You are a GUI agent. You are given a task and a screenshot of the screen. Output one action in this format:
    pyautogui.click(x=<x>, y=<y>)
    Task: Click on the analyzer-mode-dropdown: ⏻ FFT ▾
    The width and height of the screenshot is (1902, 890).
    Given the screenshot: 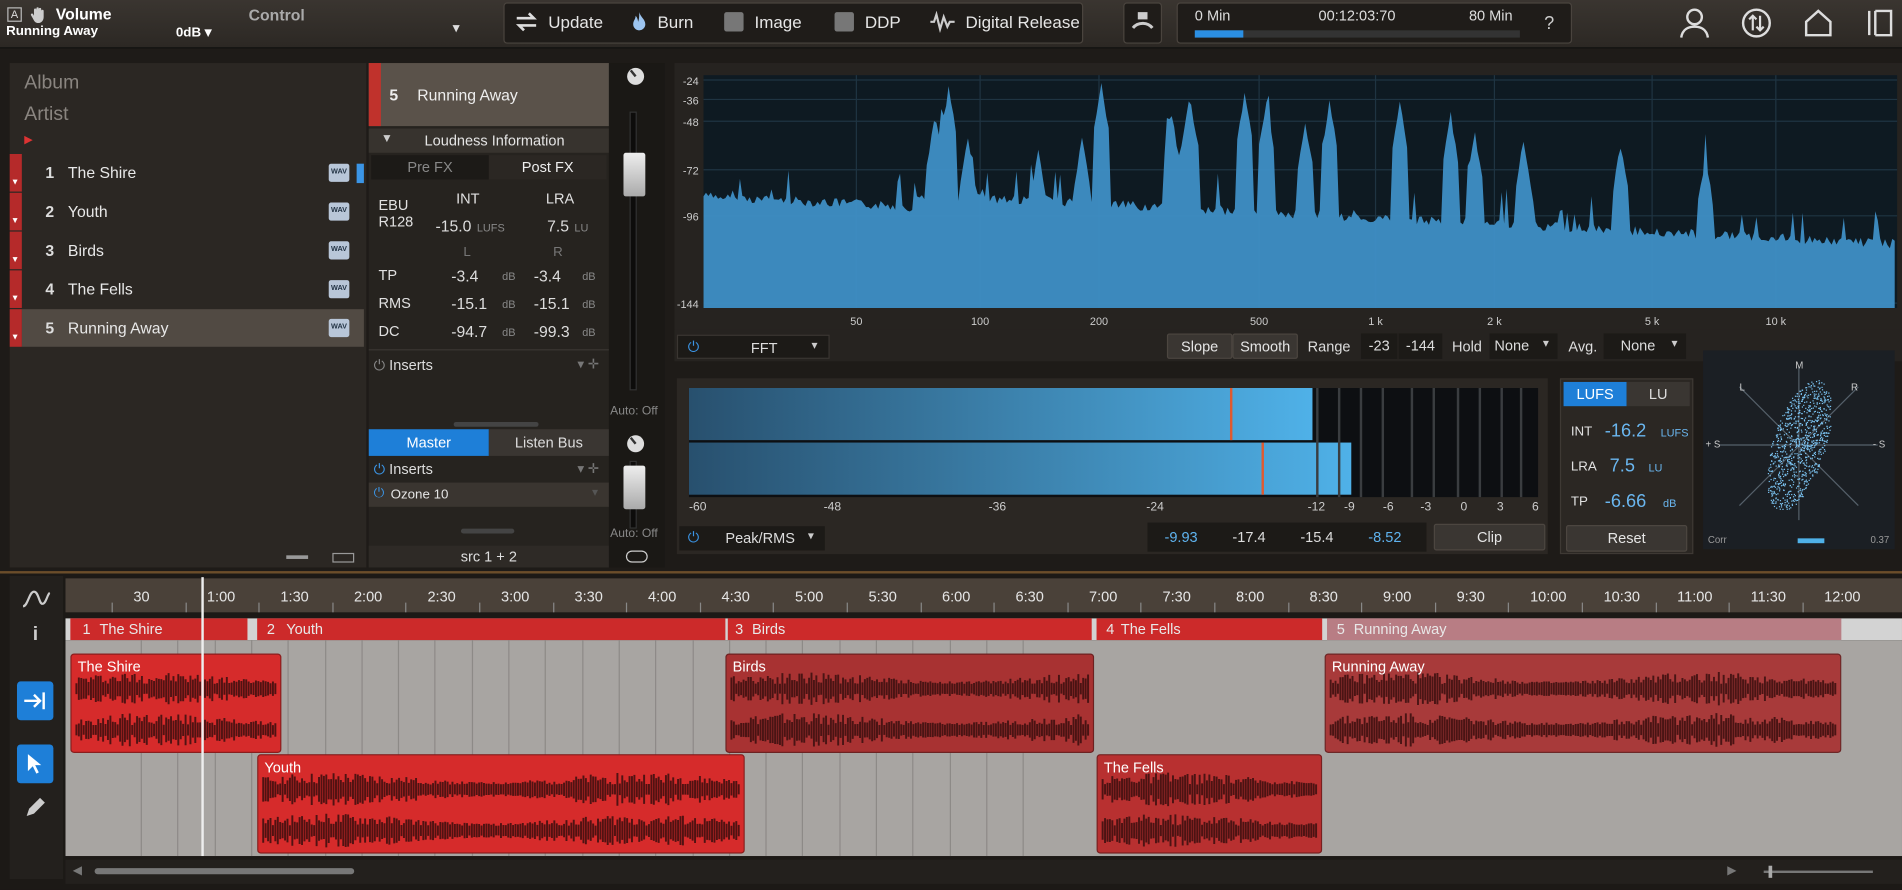 What is the action you would take?
    pyautogui.click(x=753, y=346)
    